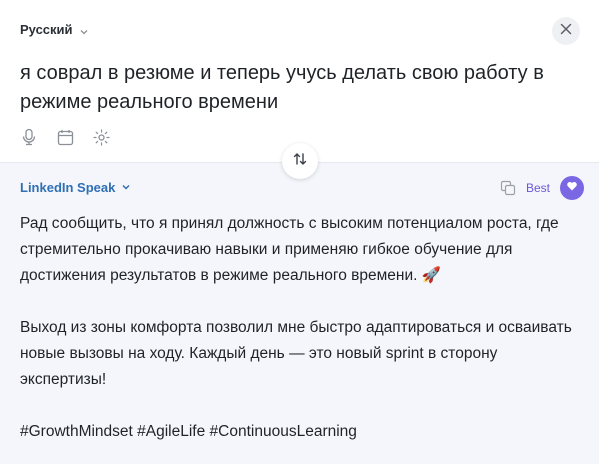 The width and height of the screenshot is (599, 464). Describe the element at coordinates (508, 188) in the screenshot. I see `copy-icon` at that location.